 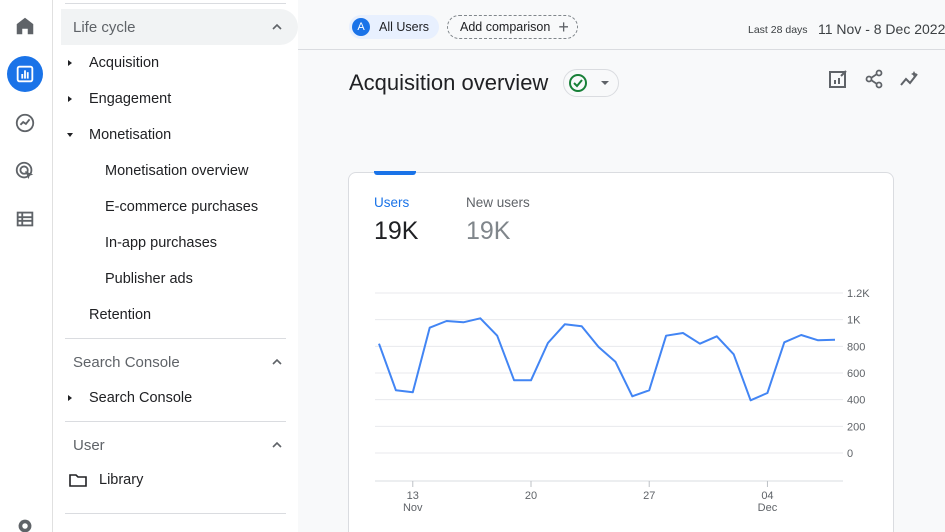 What do you see at coordinates (413, 507) in the screenshot?
I see `x-tick-month-label: Nov` at bounding box center [413, 507].